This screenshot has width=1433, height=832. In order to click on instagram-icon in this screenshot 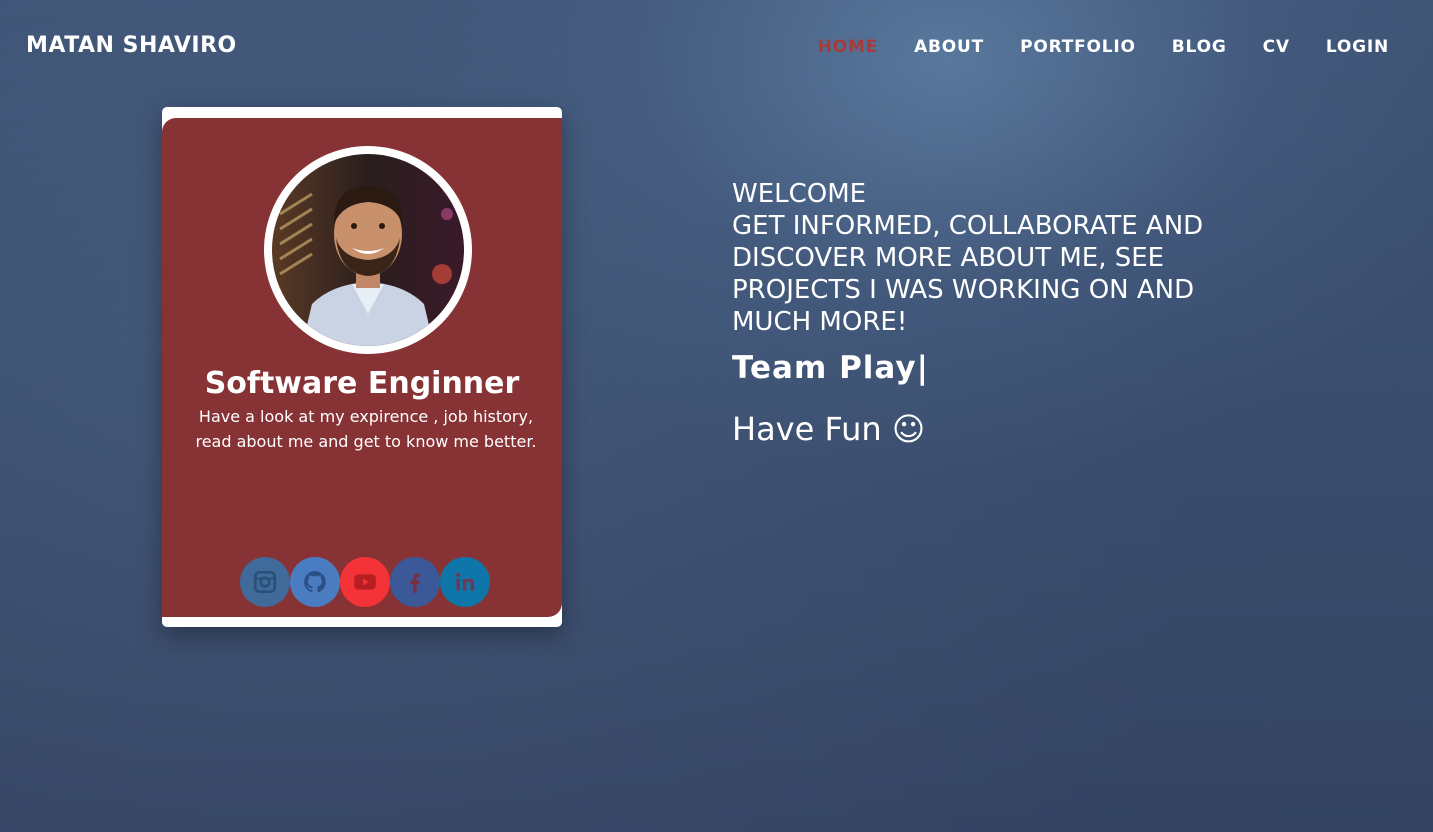, I will do `click(265, 582)`.